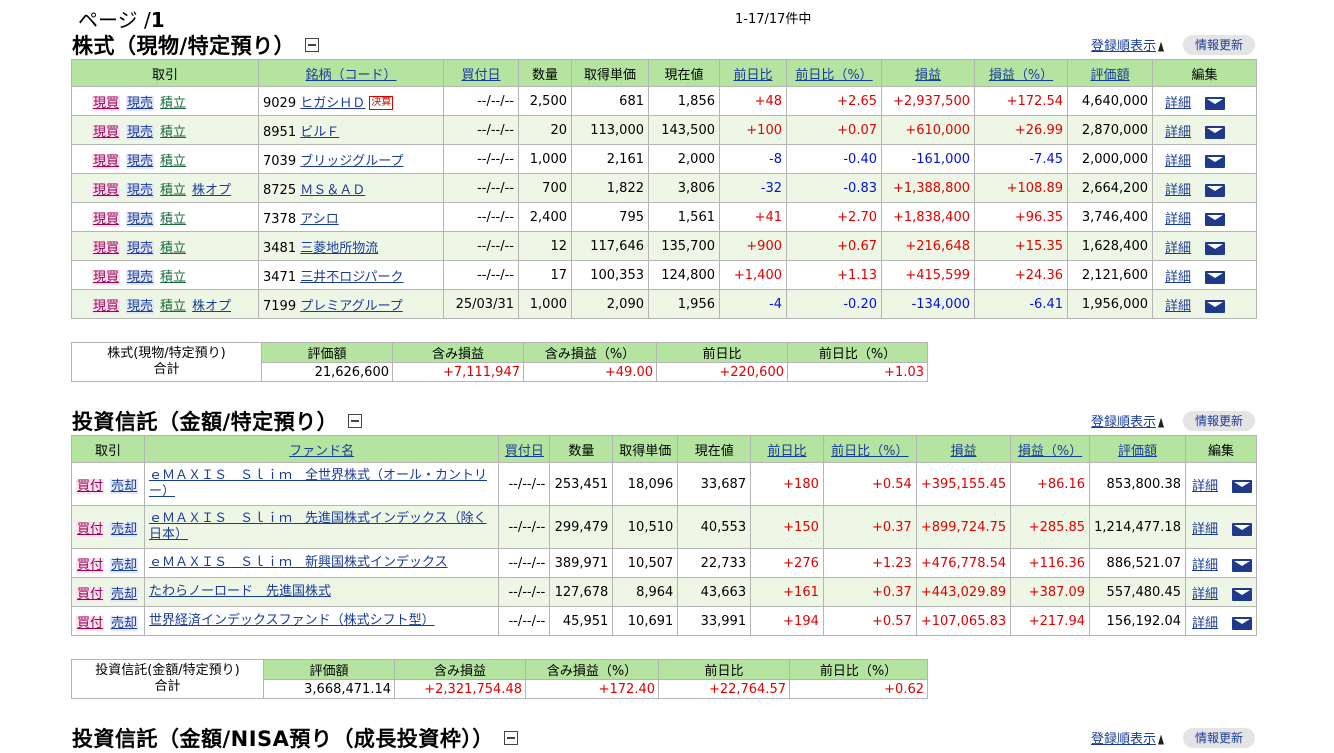  Describe the element at coordinates (321, 451) in the screenshot. I see `sort-link-fund-name: ファンド名` at that location.